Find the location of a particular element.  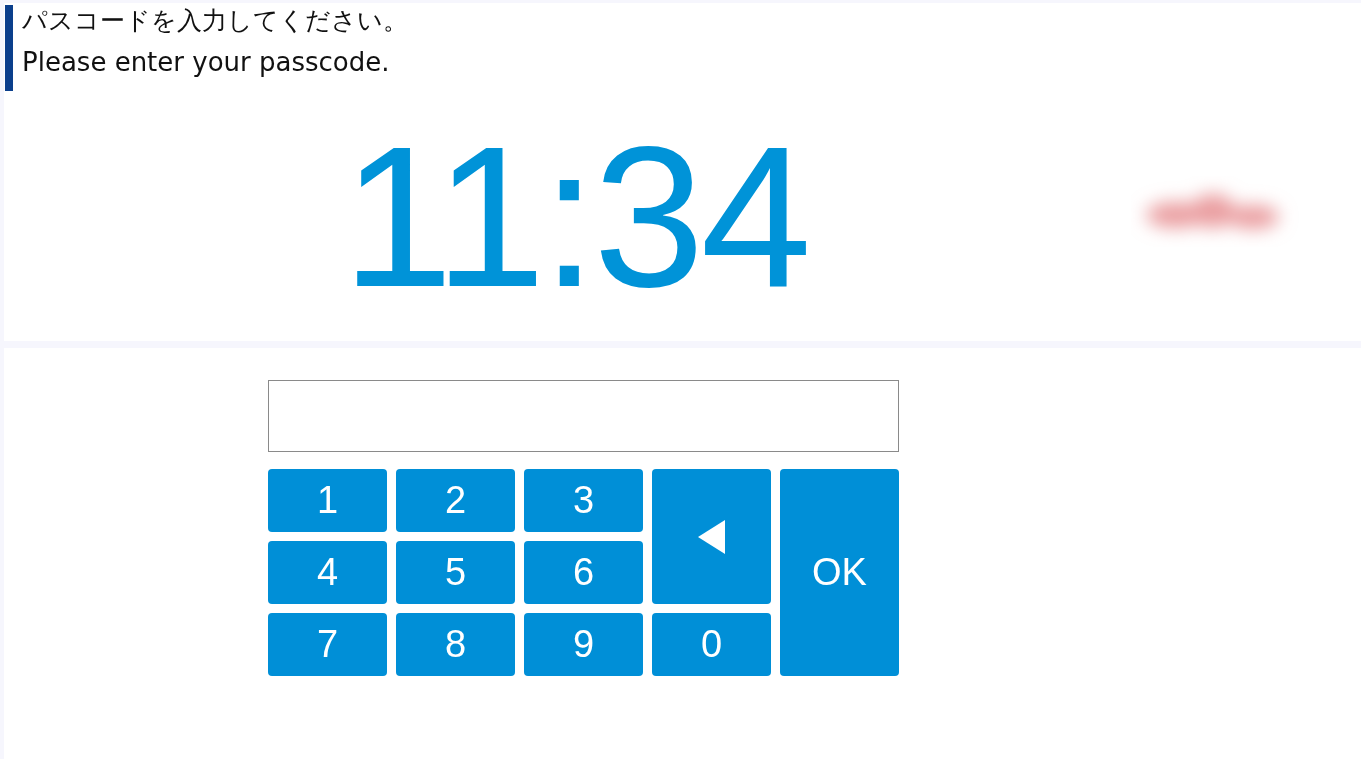

digit-key: 3 is located at coordinates (583, 500).